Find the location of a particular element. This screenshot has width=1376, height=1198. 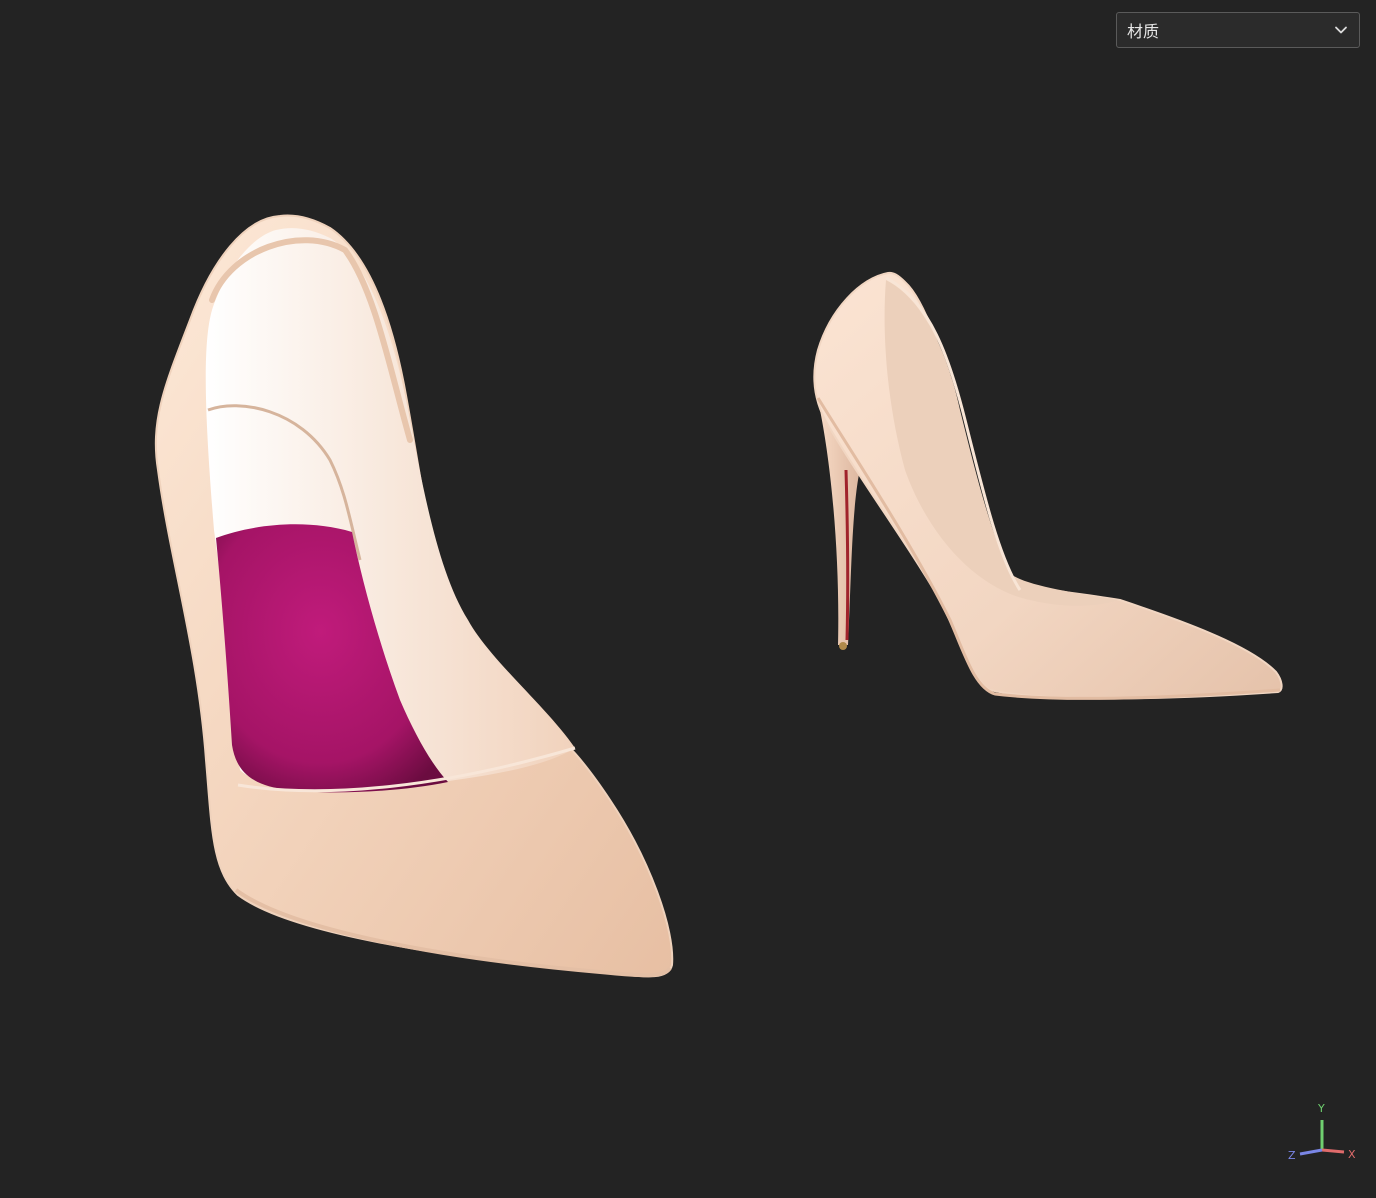

shoe-side-heel-tip is located at coordinates (843, 646).